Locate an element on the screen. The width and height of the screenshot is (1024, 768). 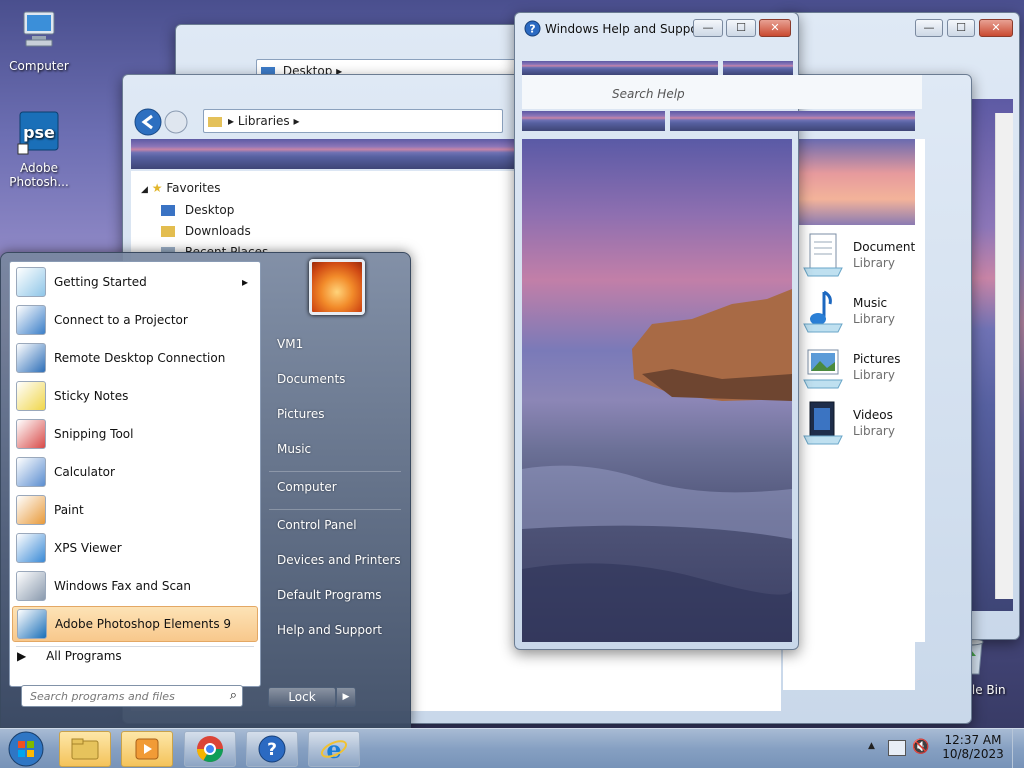
snipping-tool-icon is located at coordinates (31, 434).